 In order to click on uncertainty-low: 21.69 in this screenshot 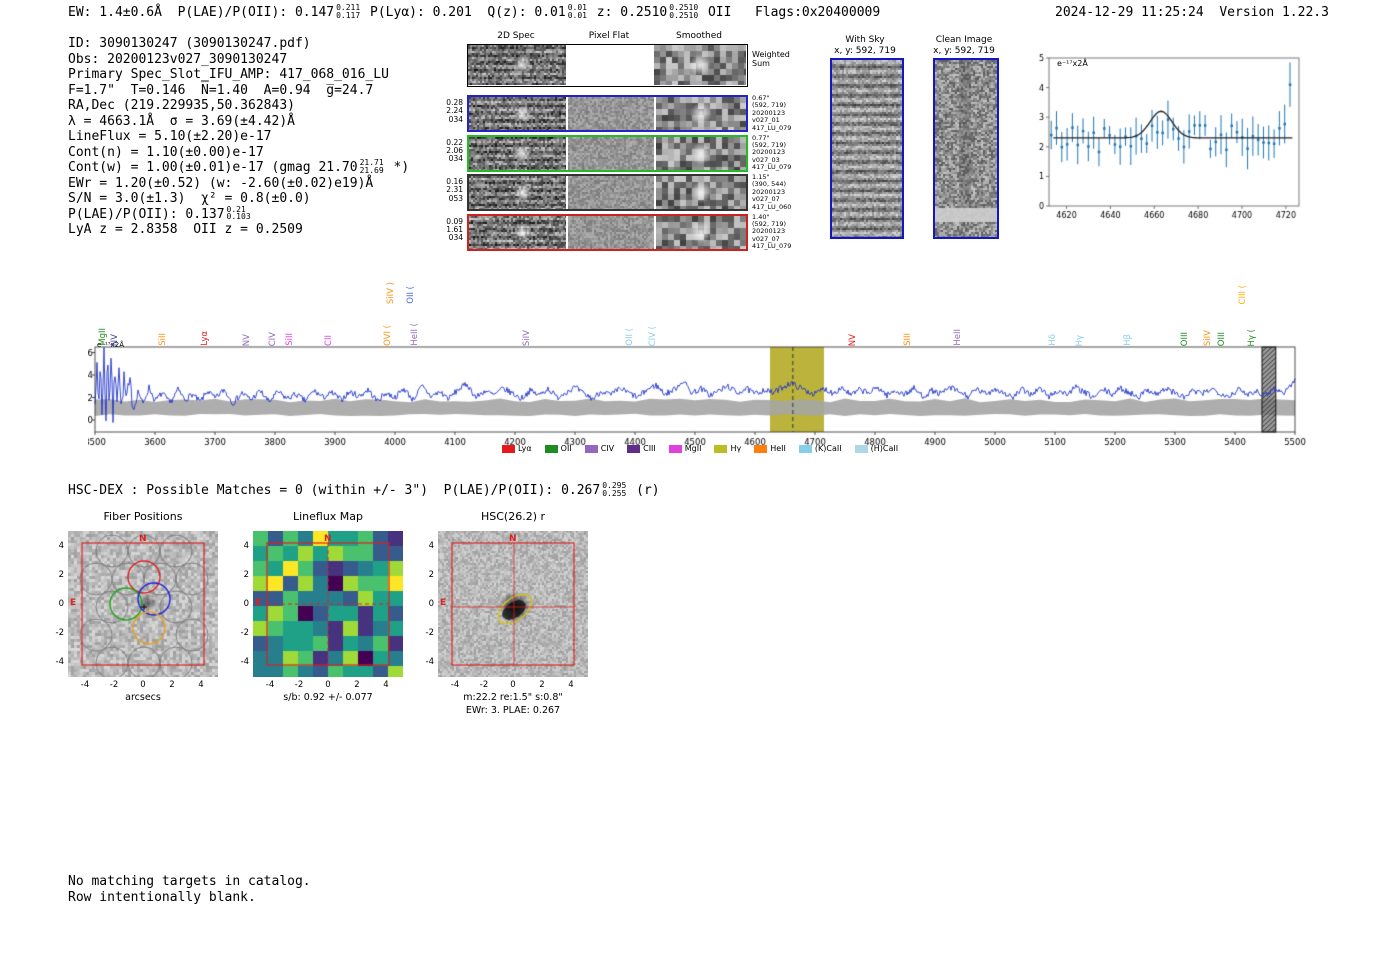, I will do `click(371, 170)`.